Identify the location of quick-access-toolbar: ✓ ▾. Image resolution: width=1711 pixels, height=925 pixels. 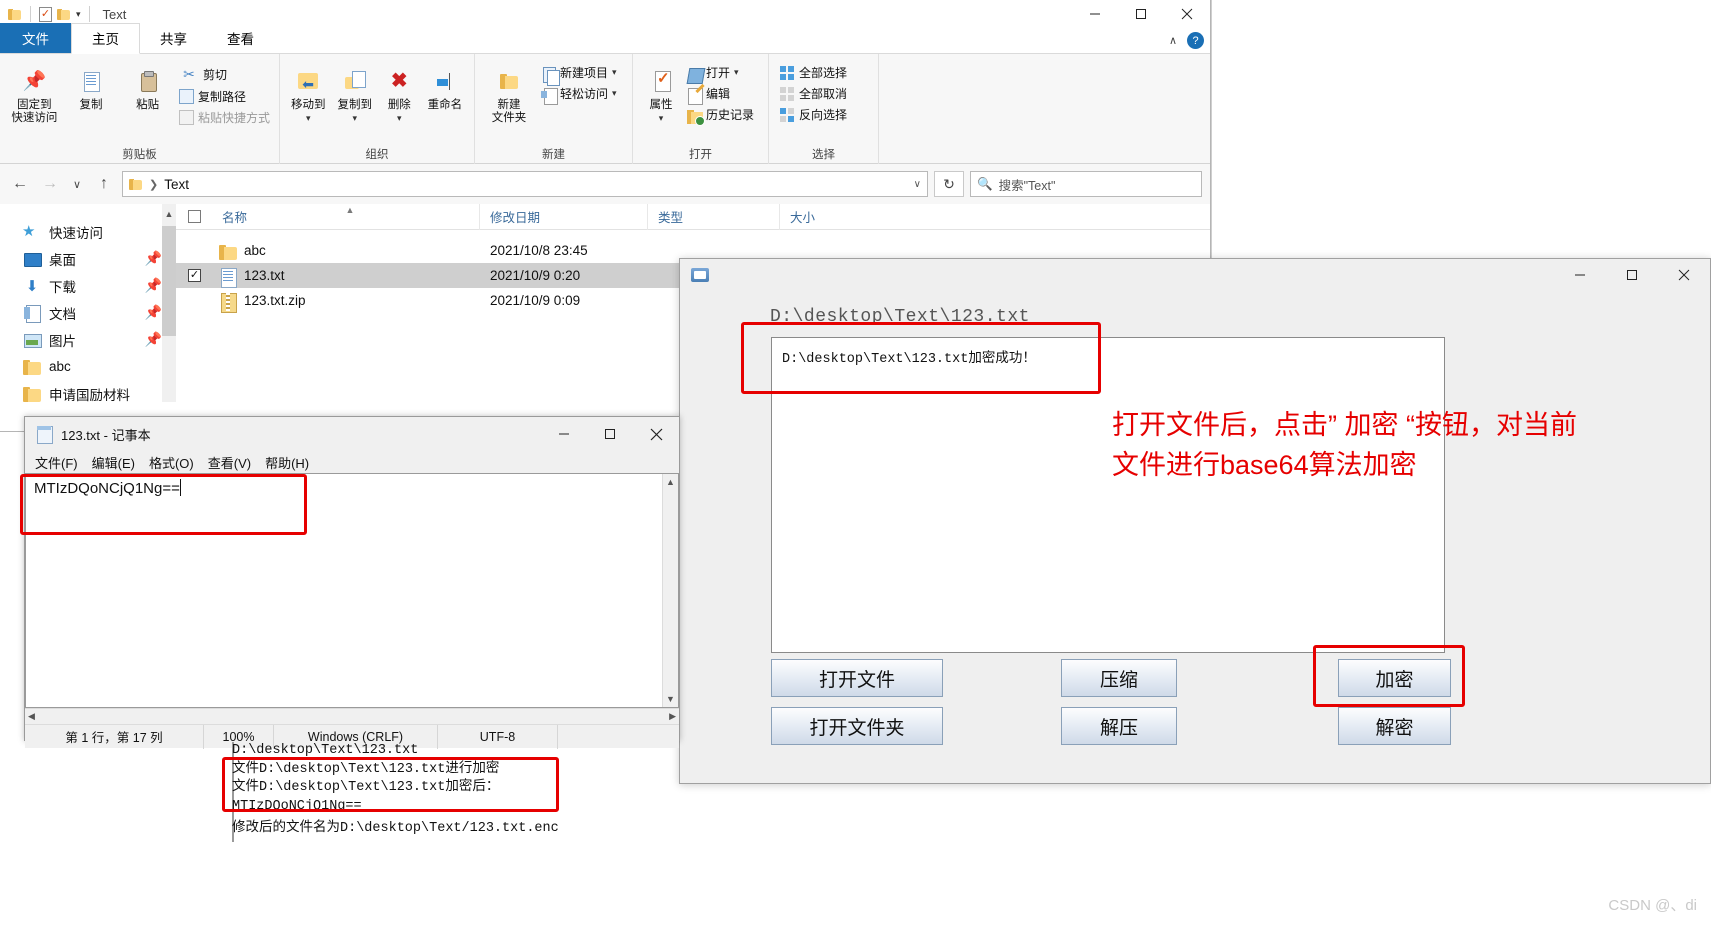
(46, 14).